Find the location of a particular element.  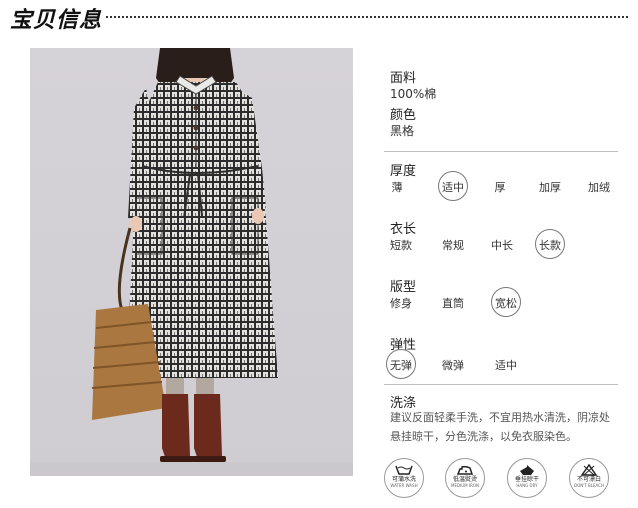

color-value: 黑格 is located at coordinates (402, 131).